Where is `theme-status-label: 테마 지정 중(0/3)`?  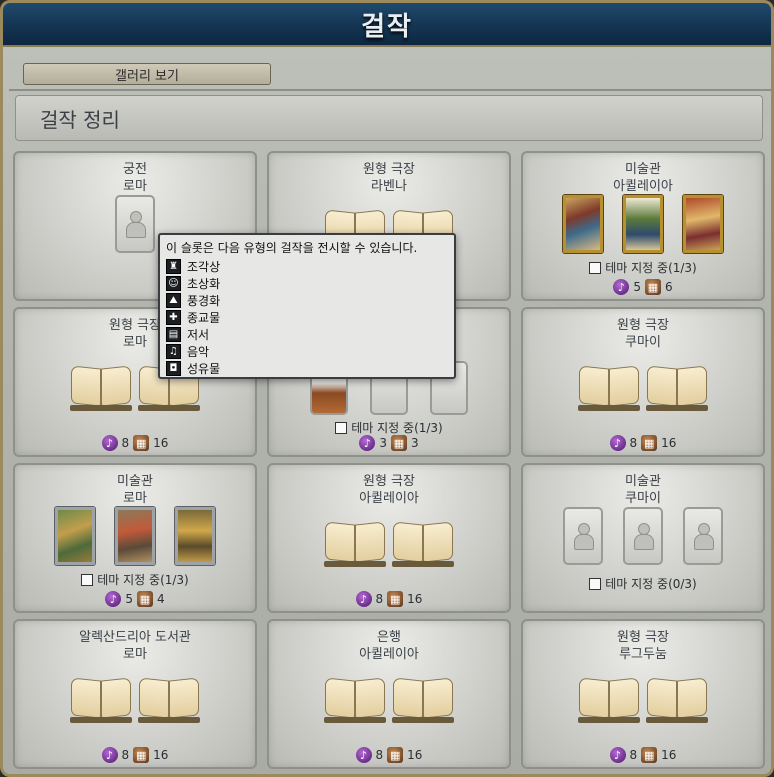
theme-status-label: 테마 지정 중(0/3) is located at coordinates (651, 584).